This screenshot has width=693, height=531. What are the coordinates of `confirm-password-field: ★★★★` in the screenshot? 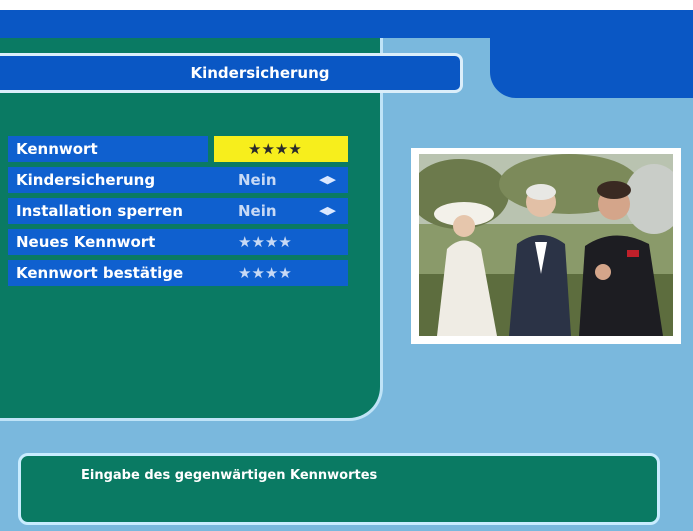 It's located at (278, 273).